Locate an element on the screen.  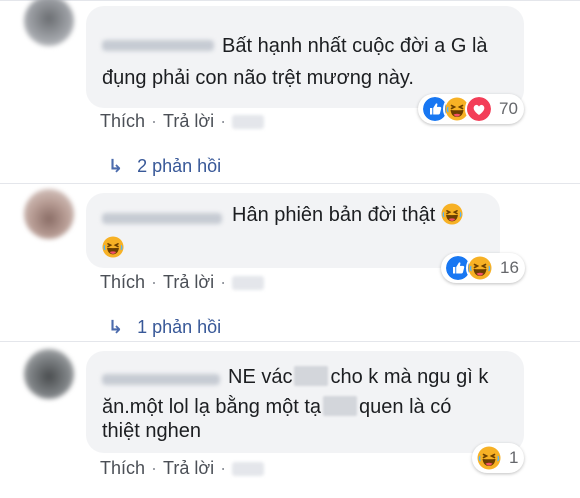
view-replies-link: ↳ 1 phản hồi is located at coordinates (164, 327).